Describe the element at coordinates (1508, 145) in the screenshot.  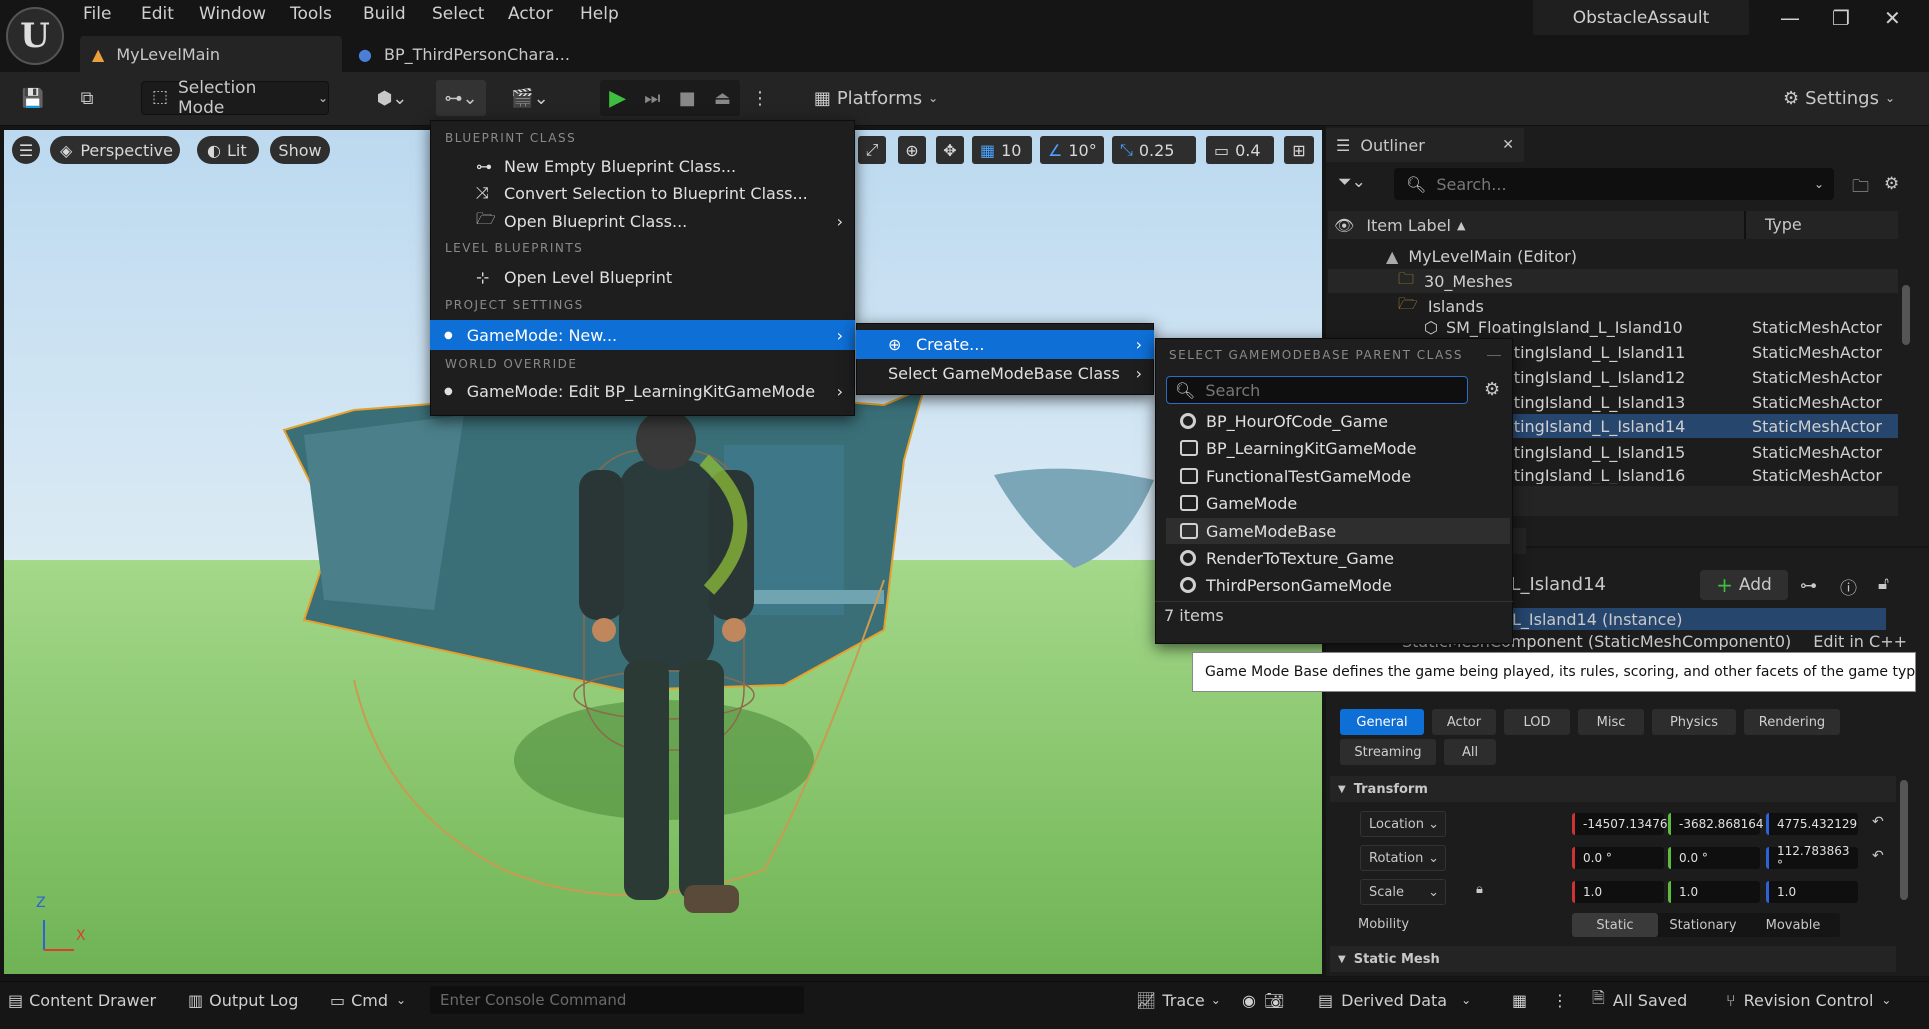
I see `close-tab-icon: ✕` at that location.